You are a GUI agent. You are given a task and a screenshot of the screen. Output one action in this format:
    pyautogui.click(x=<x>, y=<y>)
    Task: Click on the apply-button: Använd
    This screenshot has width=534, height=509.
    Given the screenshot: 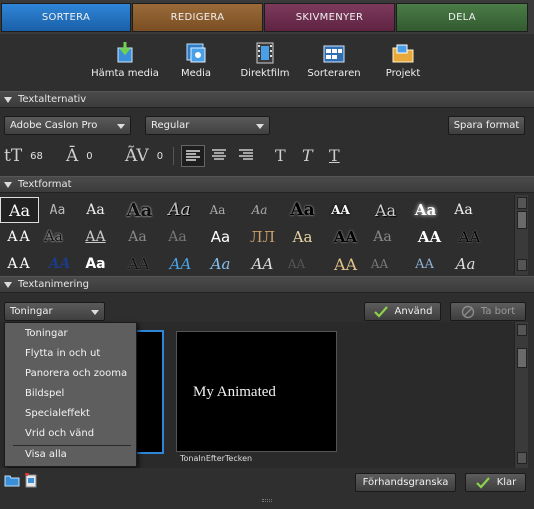 What is the action you would take?
    pyautogui.click(x=402, y=311)
    